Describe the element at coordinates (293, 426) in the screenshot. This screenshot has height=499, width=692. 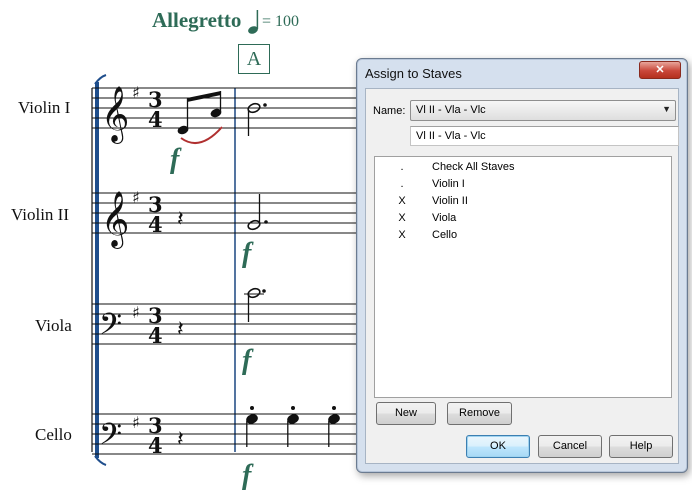
I see `staccato-quarter-notes` at that location.